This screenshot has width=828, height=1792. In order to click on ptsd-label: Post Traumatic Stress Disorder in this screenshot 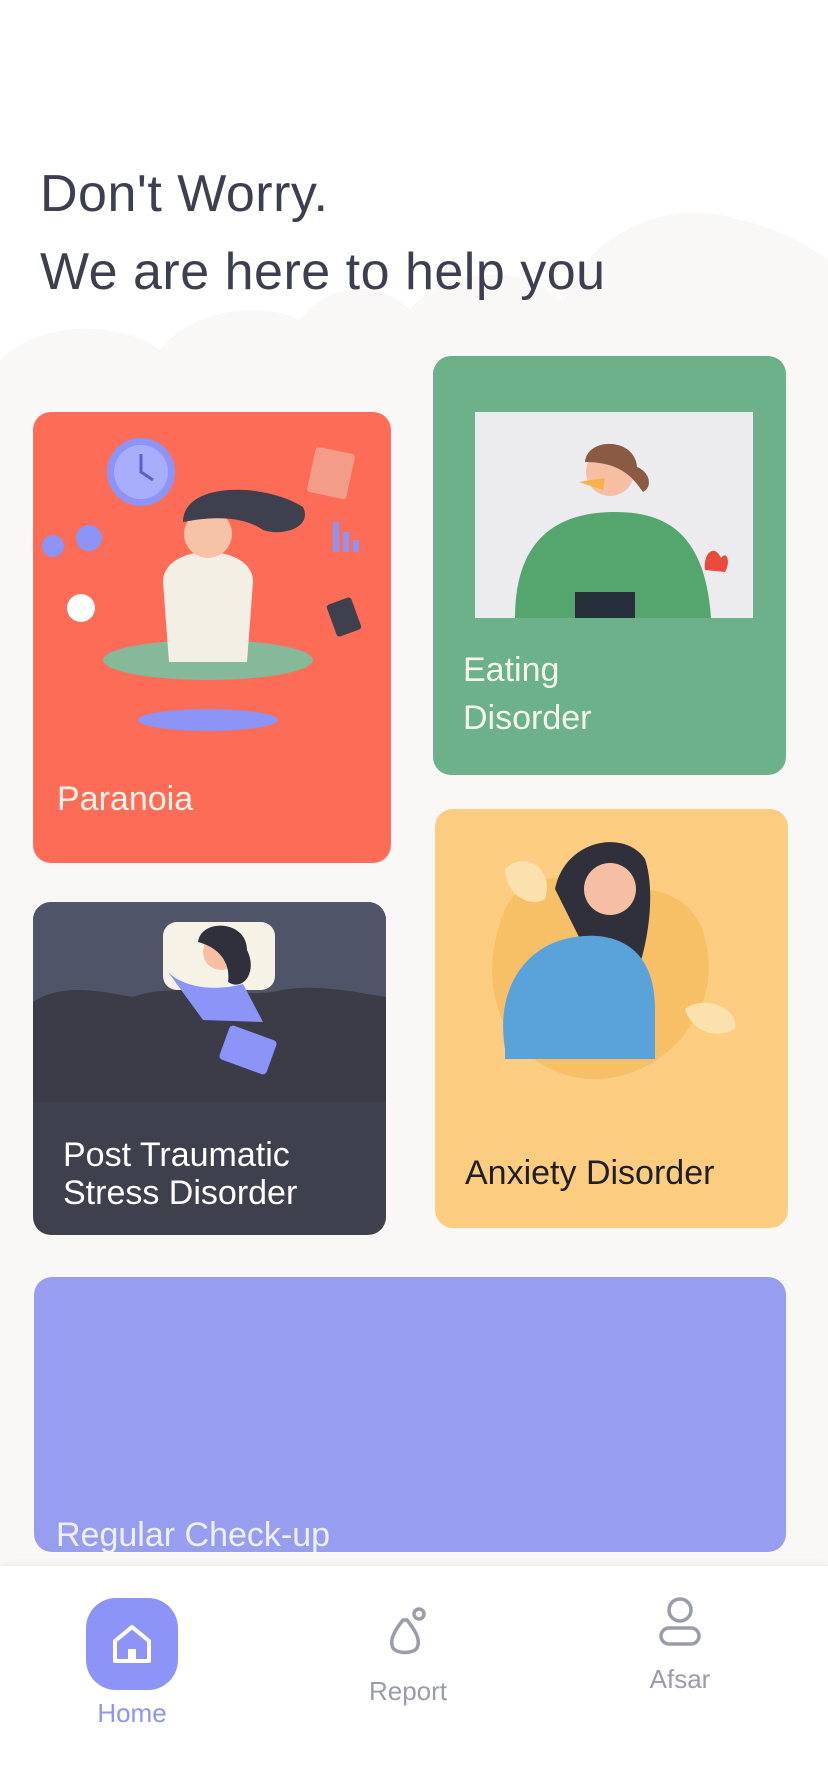, I will do `click(180, 1174)`.